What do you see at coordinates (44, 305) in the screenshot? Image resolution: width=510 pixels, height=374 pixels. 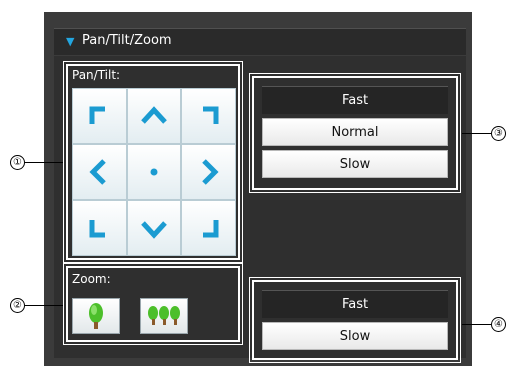 I see `callout-2-leader` at bounding box center [44, 305].